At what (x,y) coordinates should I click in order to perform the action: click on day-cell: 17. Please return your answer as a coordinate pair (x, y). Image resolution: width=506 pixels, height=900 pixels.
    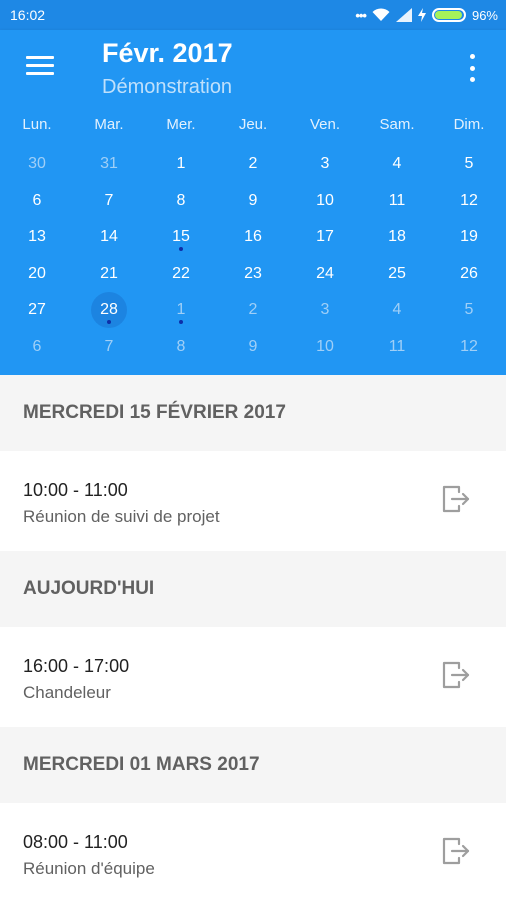
    Looking at the image, I should click on (325, 237).